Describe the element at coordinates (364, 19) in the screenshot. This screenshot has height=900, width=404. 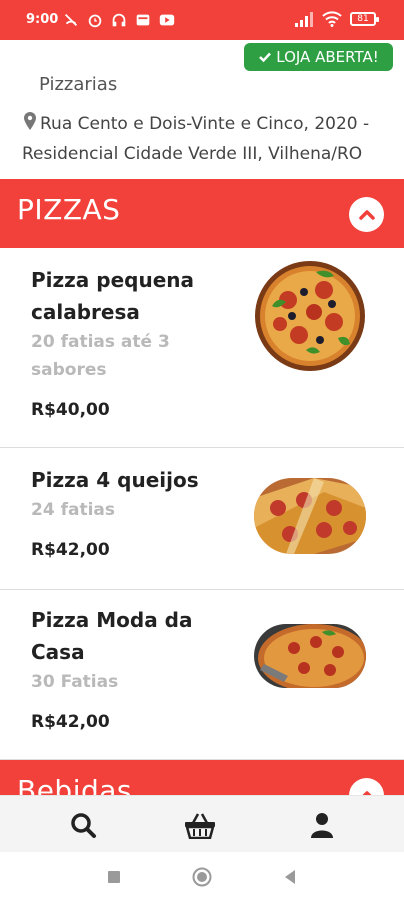
I see `battery-icon: 81` at that location.